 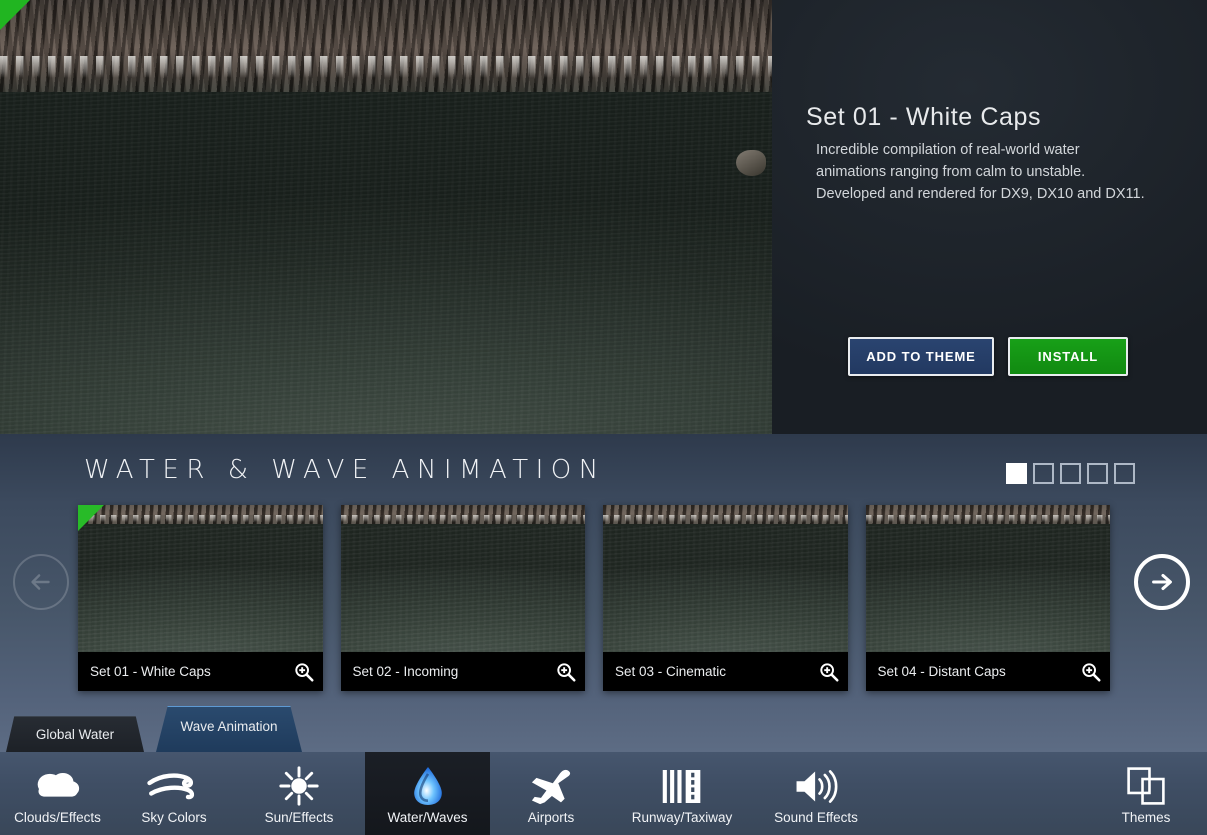 What do you see at coordinates (427, 817) in the screenshot?
I see `nav-label: Water/Waves` at bounding box center [427, 817].